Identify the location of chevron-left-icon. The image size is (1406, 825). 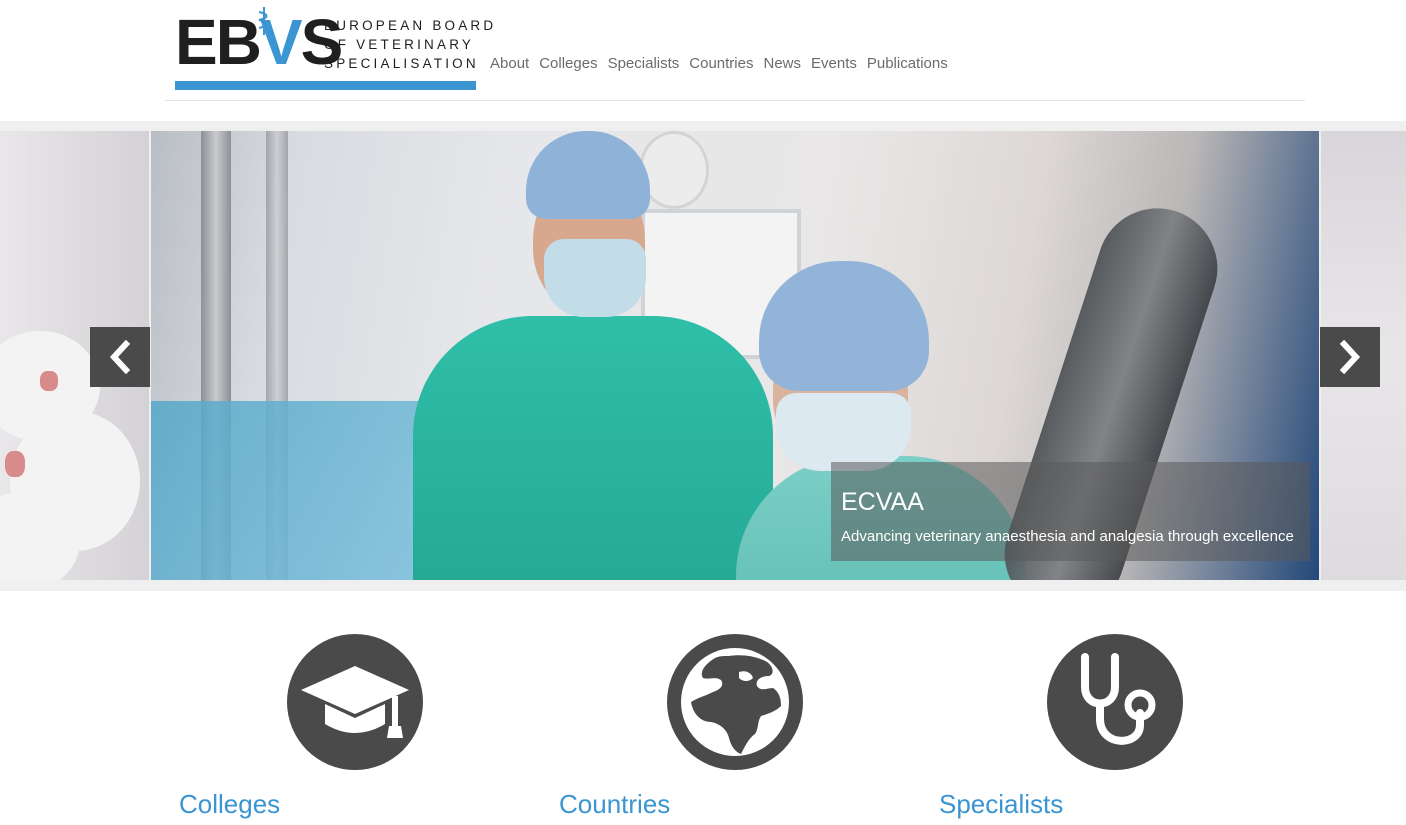
(120, 357).